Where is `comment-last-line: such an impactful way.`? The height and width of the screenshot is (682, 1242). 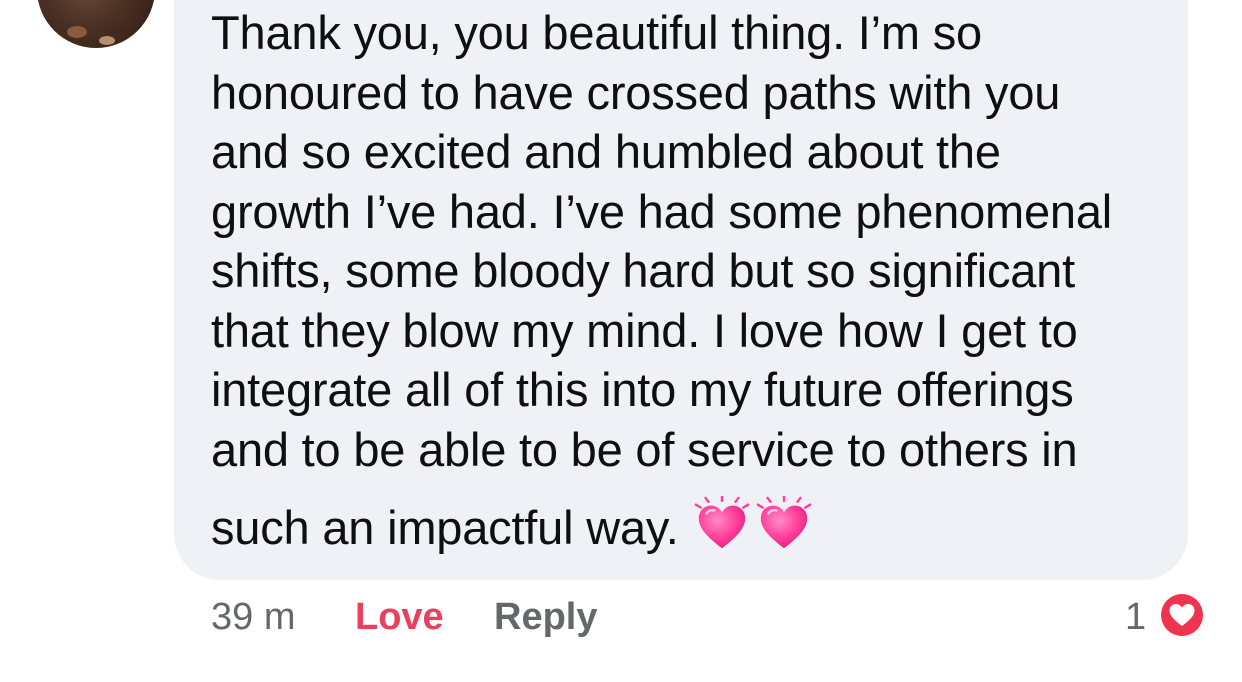 comment-last-line: such an impactful way. is located at coordinates (691, 532).